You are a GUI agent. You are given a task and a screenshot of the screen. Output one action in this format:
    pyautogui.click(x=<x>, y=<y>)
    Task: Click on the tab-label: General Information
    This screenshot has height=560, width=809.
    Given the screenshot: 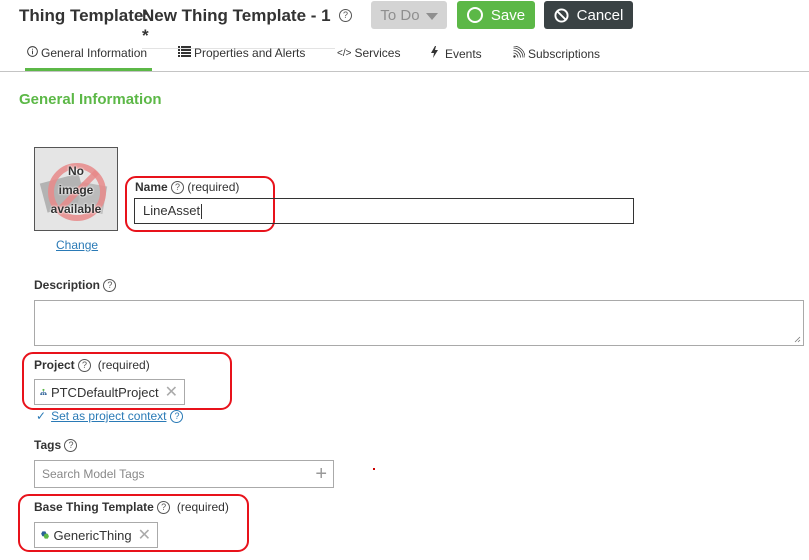 What is the action you would take?
    pyautogui.click(x=94, y=53)
    